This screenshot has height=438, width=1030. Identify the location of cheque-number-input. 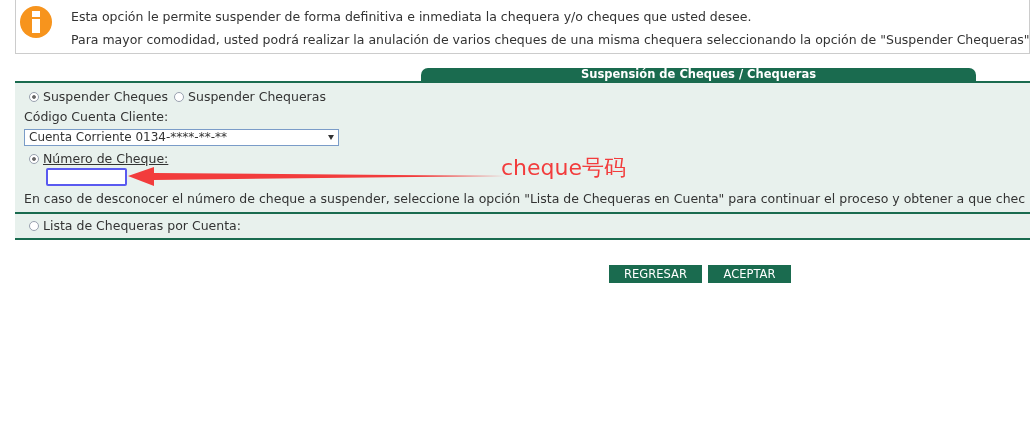
(86, 177).